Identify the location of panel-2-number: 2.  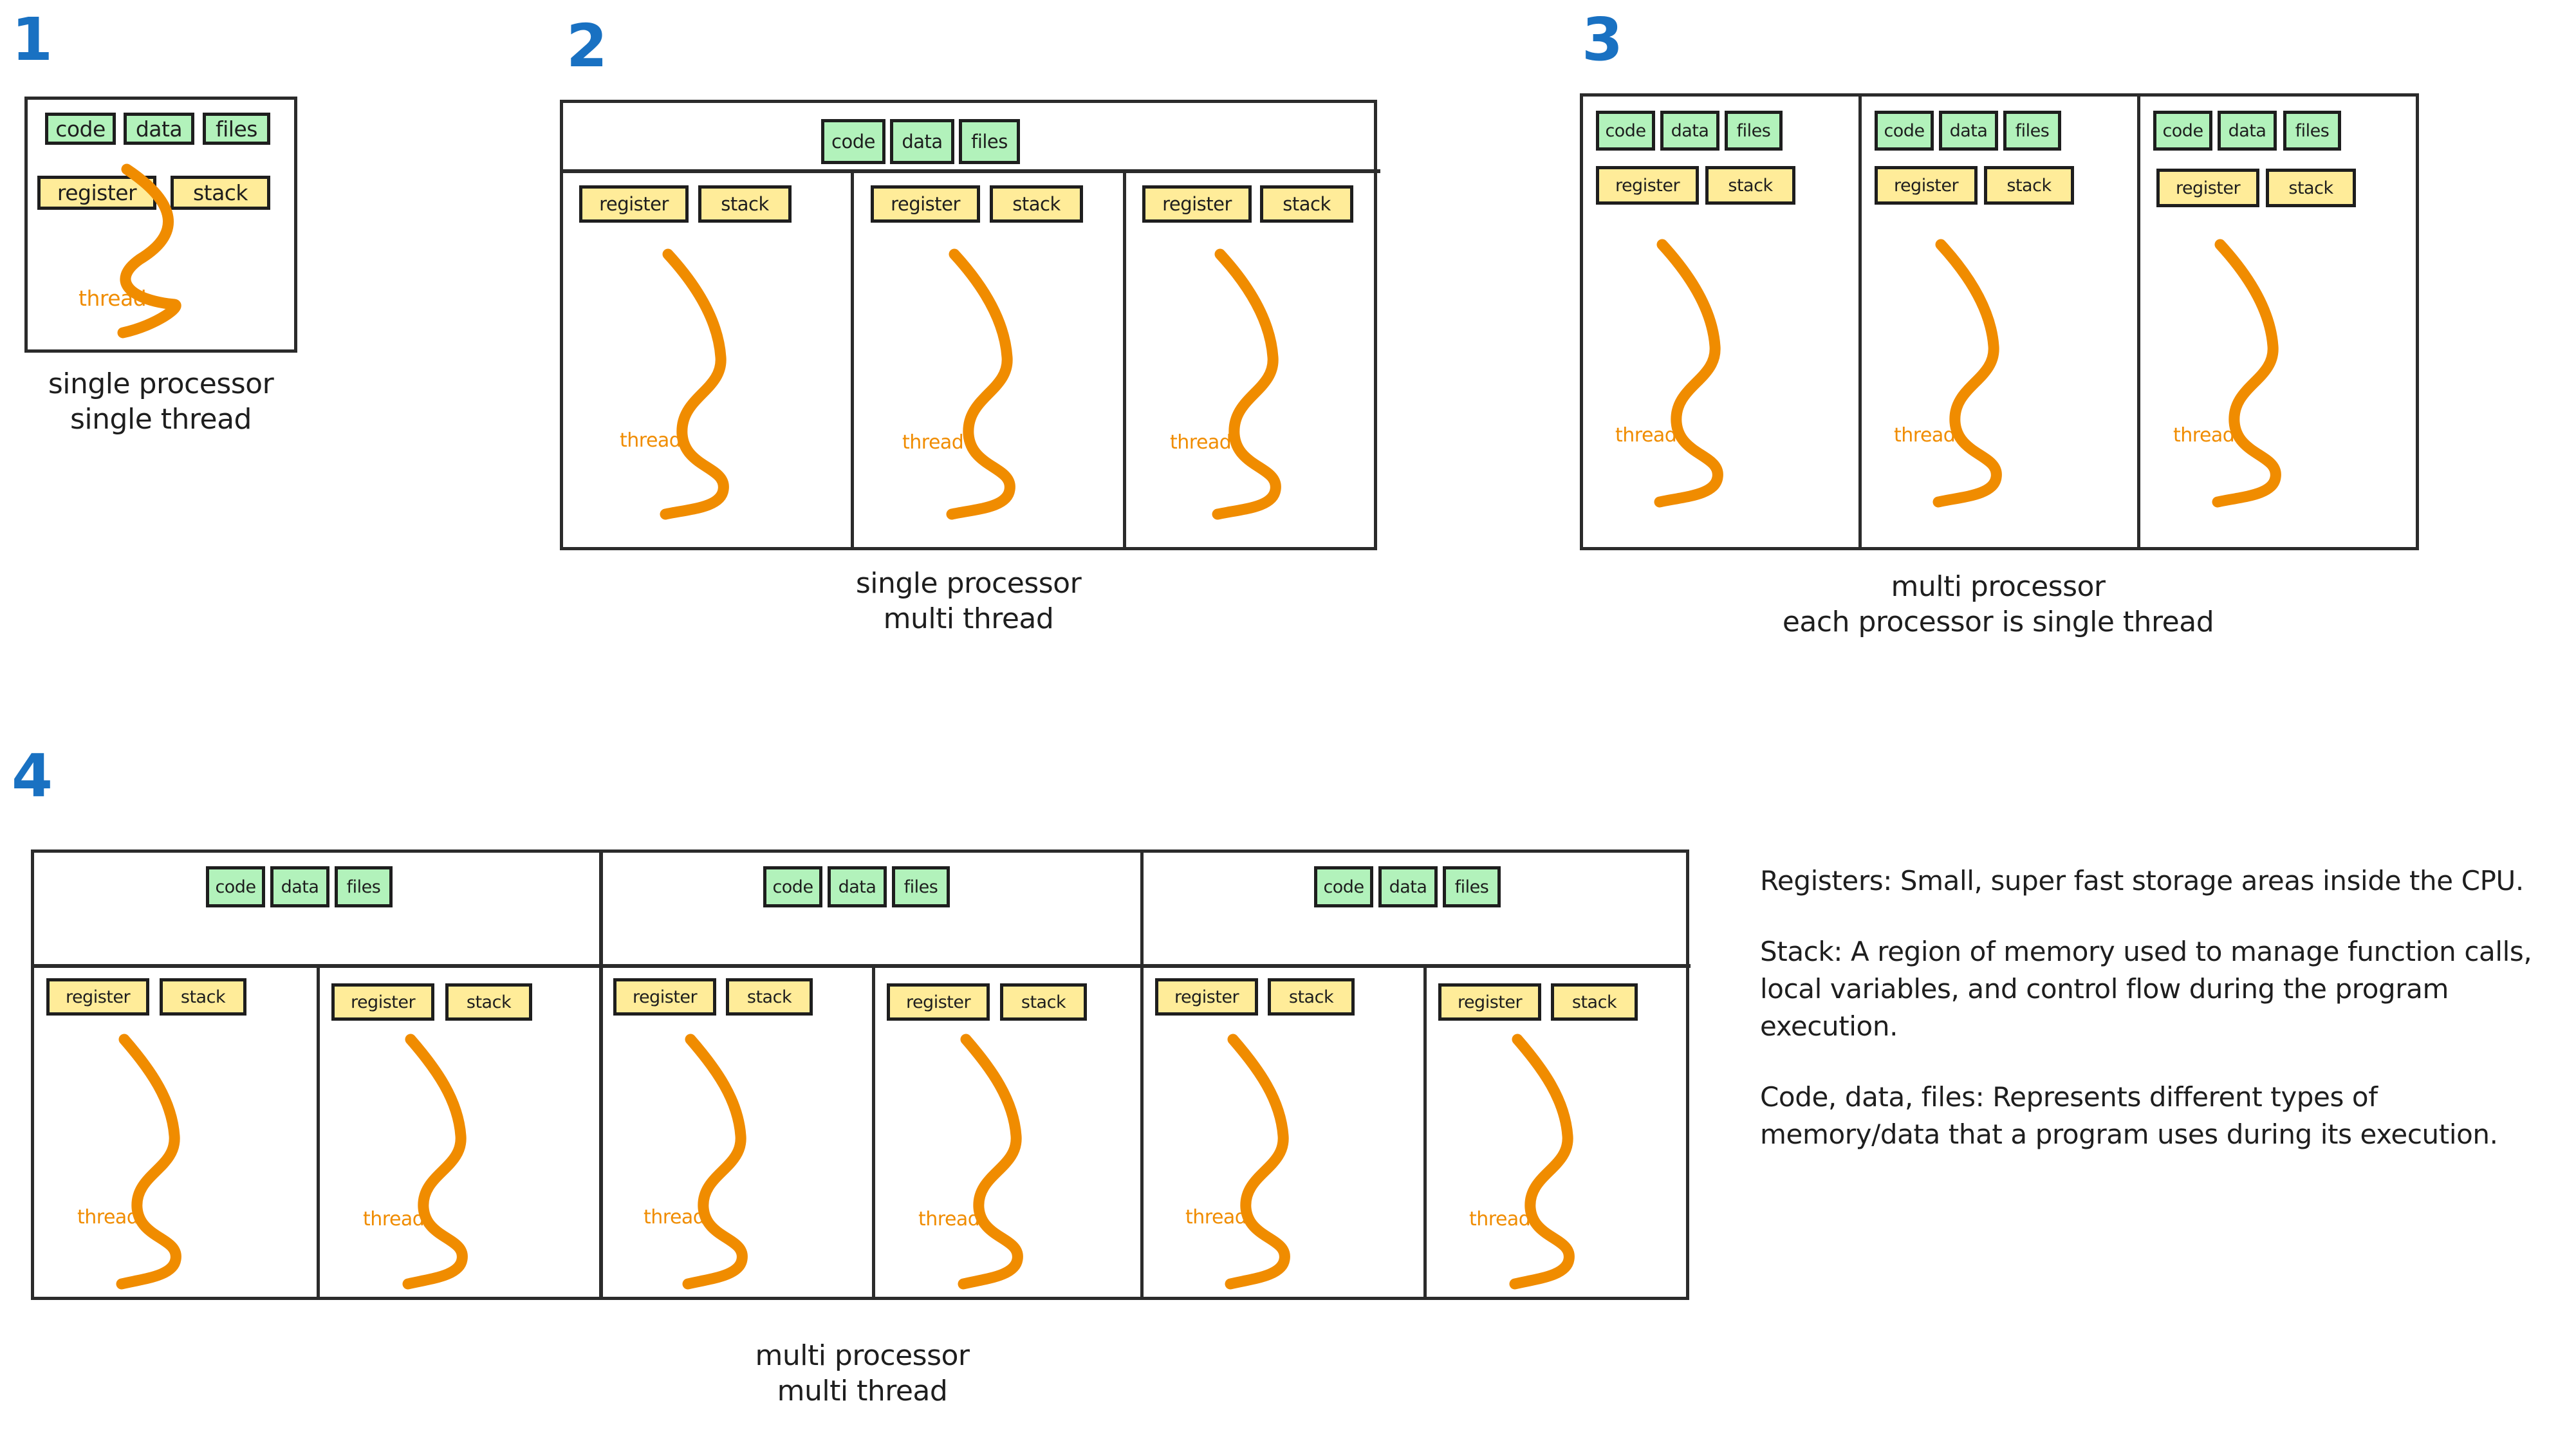
(586, 46).